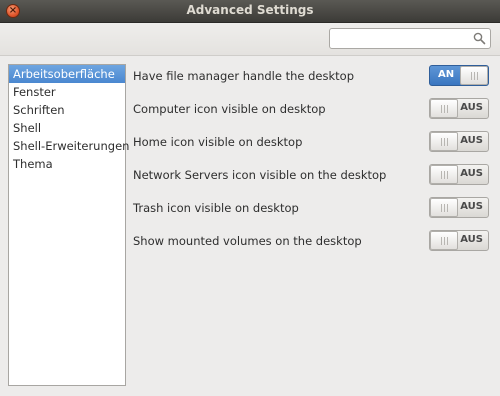 This screenshot has height=396, width=500. I want to click on search-input, so click(404, 39).